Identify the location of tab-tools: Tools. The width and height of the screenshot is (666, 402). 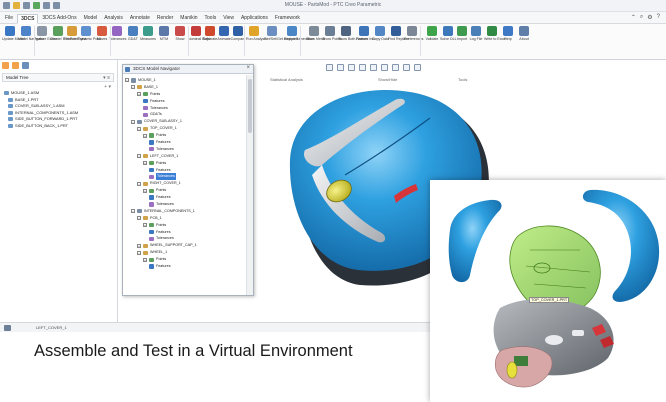
(211, 19).